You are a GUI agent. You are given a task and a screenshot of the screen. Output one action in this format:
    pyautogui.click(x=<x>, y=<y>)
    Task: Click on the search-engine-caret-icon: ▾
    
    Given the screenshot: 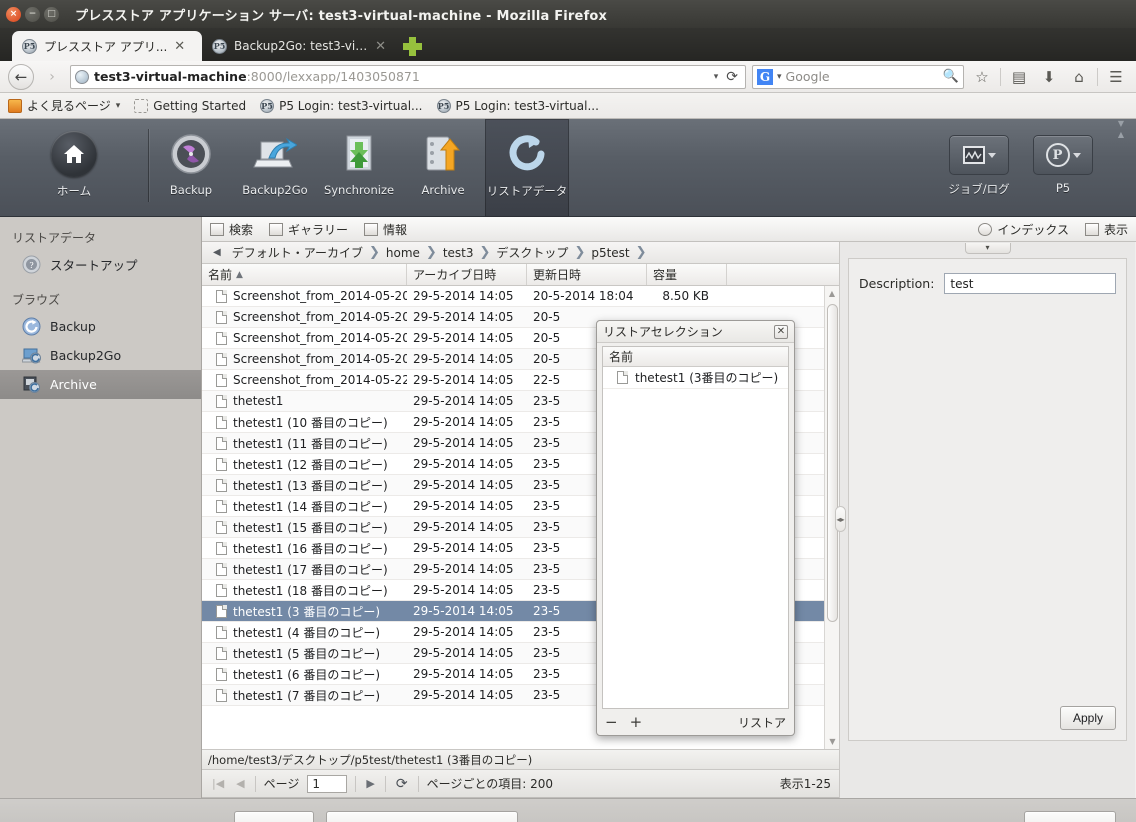 What is the action you would take?
    pyautogui.click(x=779, y=77)
    